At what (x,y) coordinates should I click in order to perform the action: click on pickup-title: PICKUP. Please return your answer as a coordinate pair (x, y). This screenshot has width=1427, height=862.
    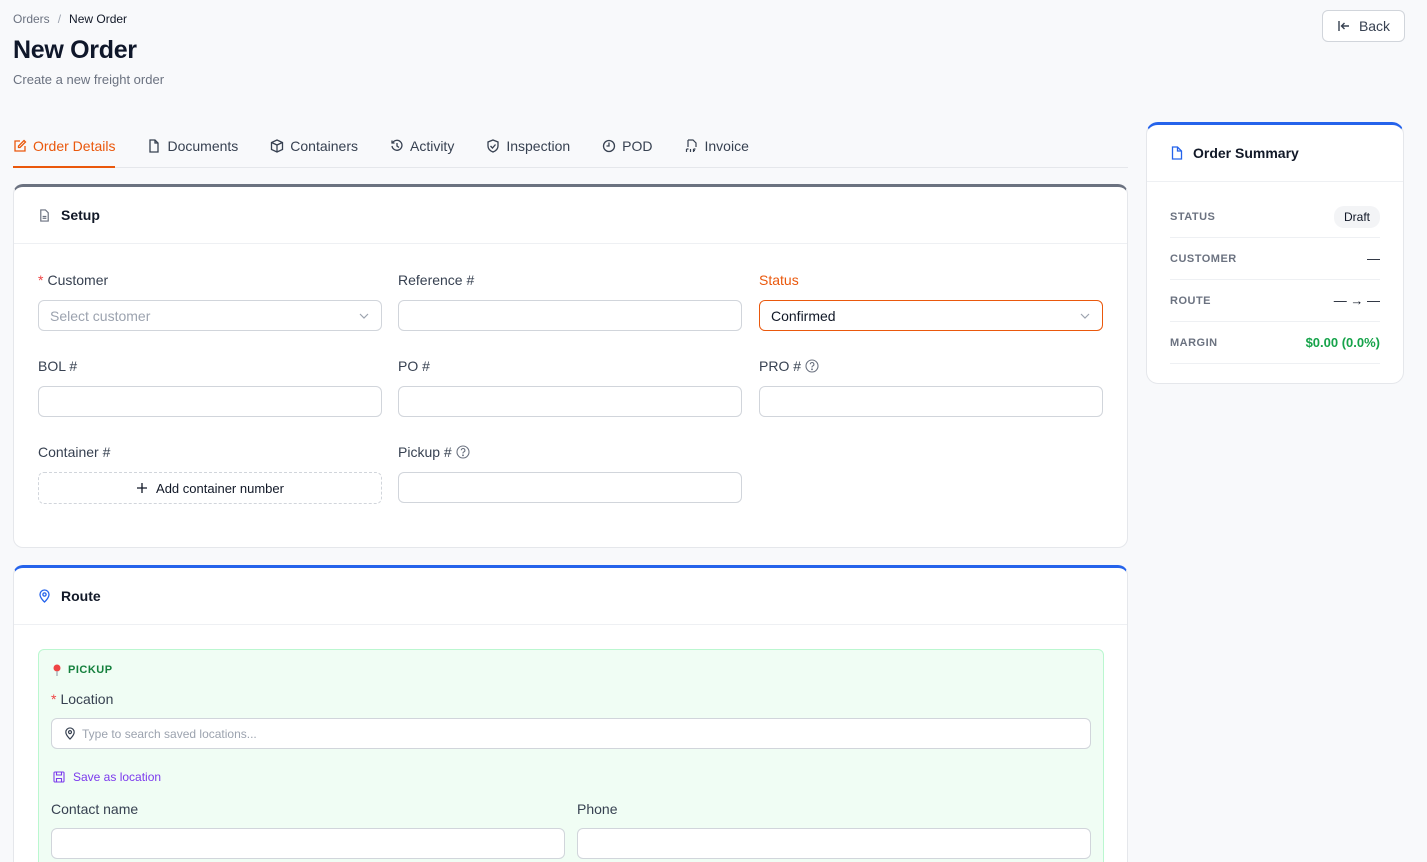
    Looking at the image, I should click on (90, 670).